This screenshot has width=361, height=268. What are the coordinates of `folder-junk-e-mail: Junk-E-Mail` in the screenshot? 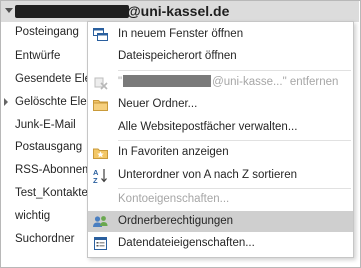 It's located at (45, 125).